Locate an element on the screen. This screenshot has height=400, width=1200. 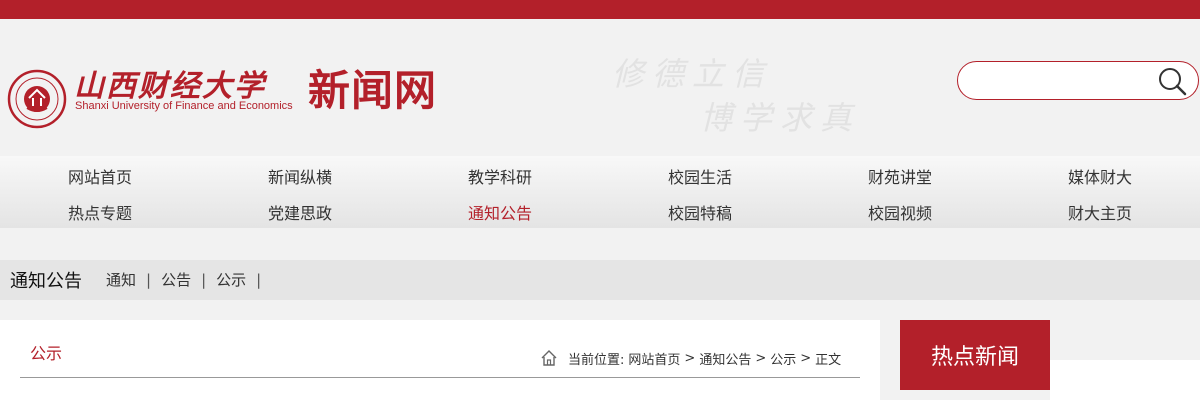
nav-item-topics: 热点专题 is located at coordinates (100, 212).